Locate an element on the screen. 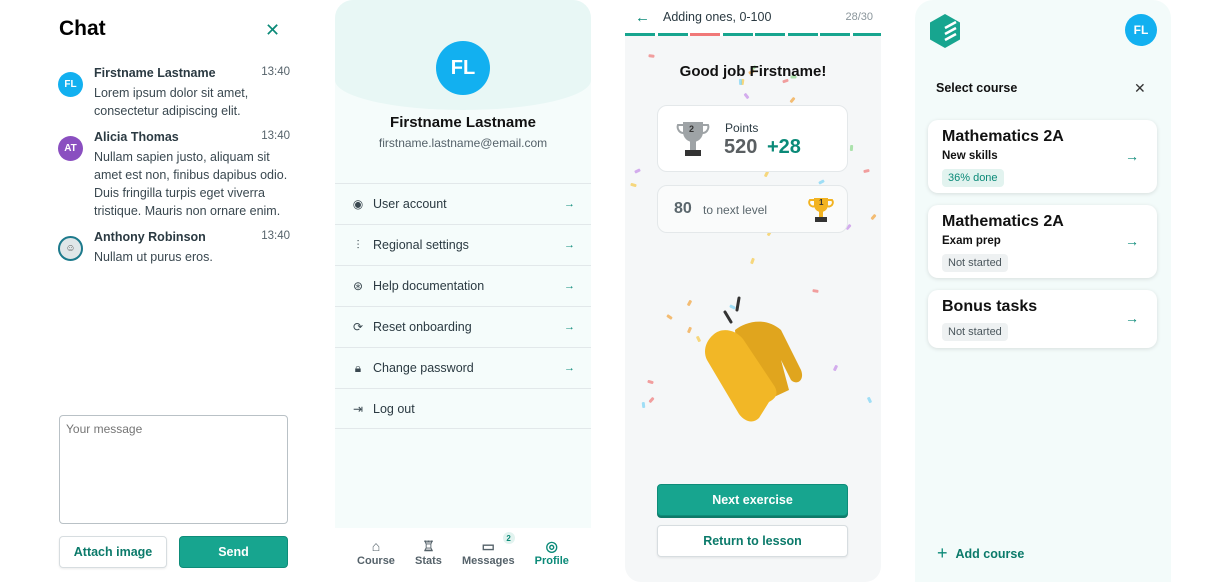 The width and height of the screenshot is (1216, 582). silver-trophy-icon: 2 is located at coordinates (693, 139).